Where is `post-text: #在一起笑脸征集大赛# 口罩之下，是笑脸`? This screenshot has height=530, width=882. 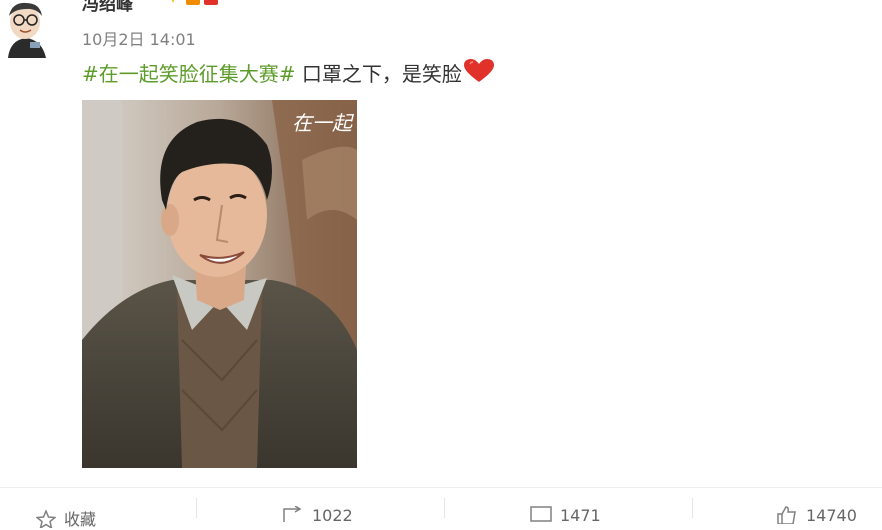 post-text: #在一起笑脸征集大赛# 口罩之下，是笑脸 is located at coordinates (288, 73).